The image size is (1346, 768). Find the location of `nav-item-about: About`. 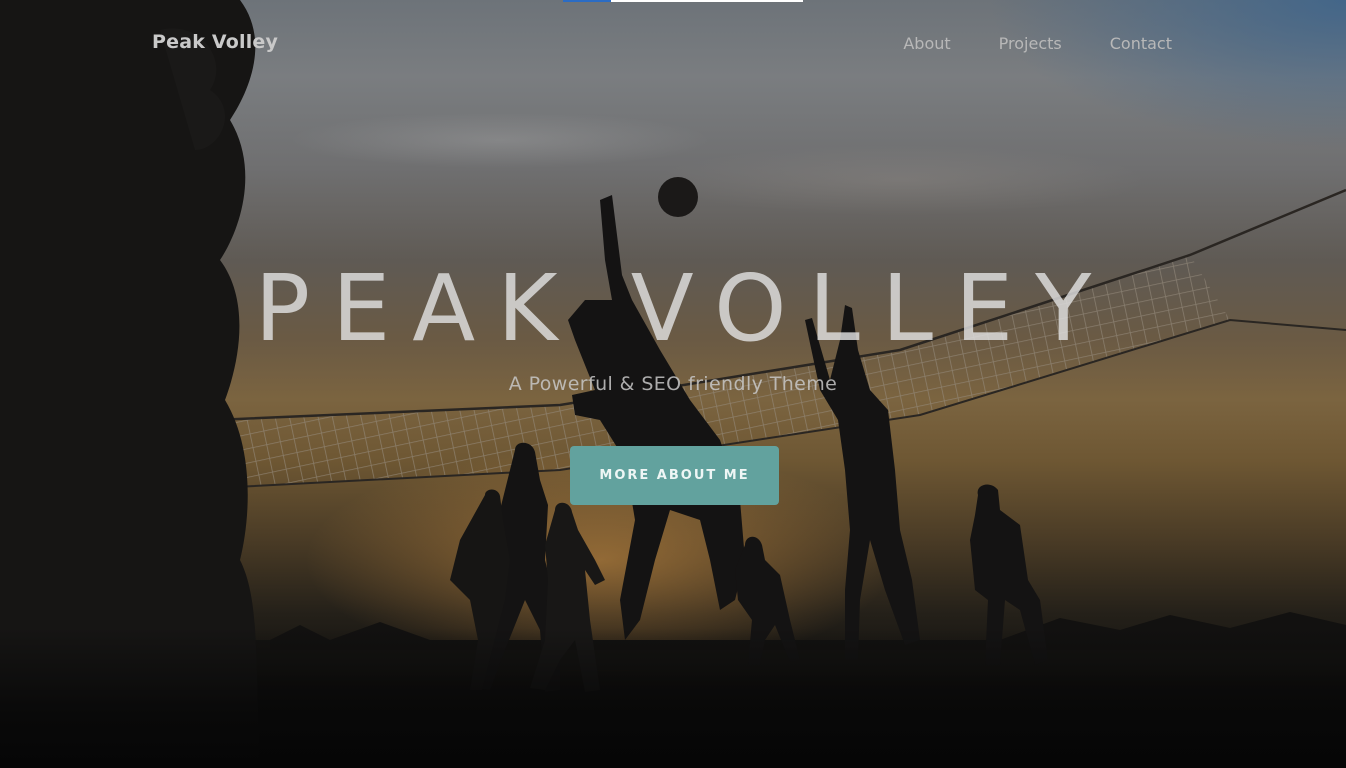

nav-item-about: About is located at coordinates (926, 43).